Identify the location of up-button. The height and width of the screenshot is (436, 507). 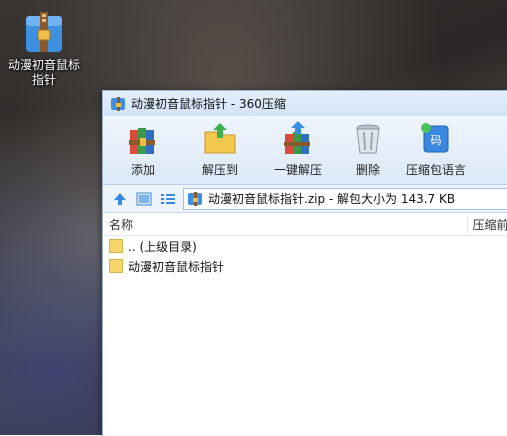
(120, 199).